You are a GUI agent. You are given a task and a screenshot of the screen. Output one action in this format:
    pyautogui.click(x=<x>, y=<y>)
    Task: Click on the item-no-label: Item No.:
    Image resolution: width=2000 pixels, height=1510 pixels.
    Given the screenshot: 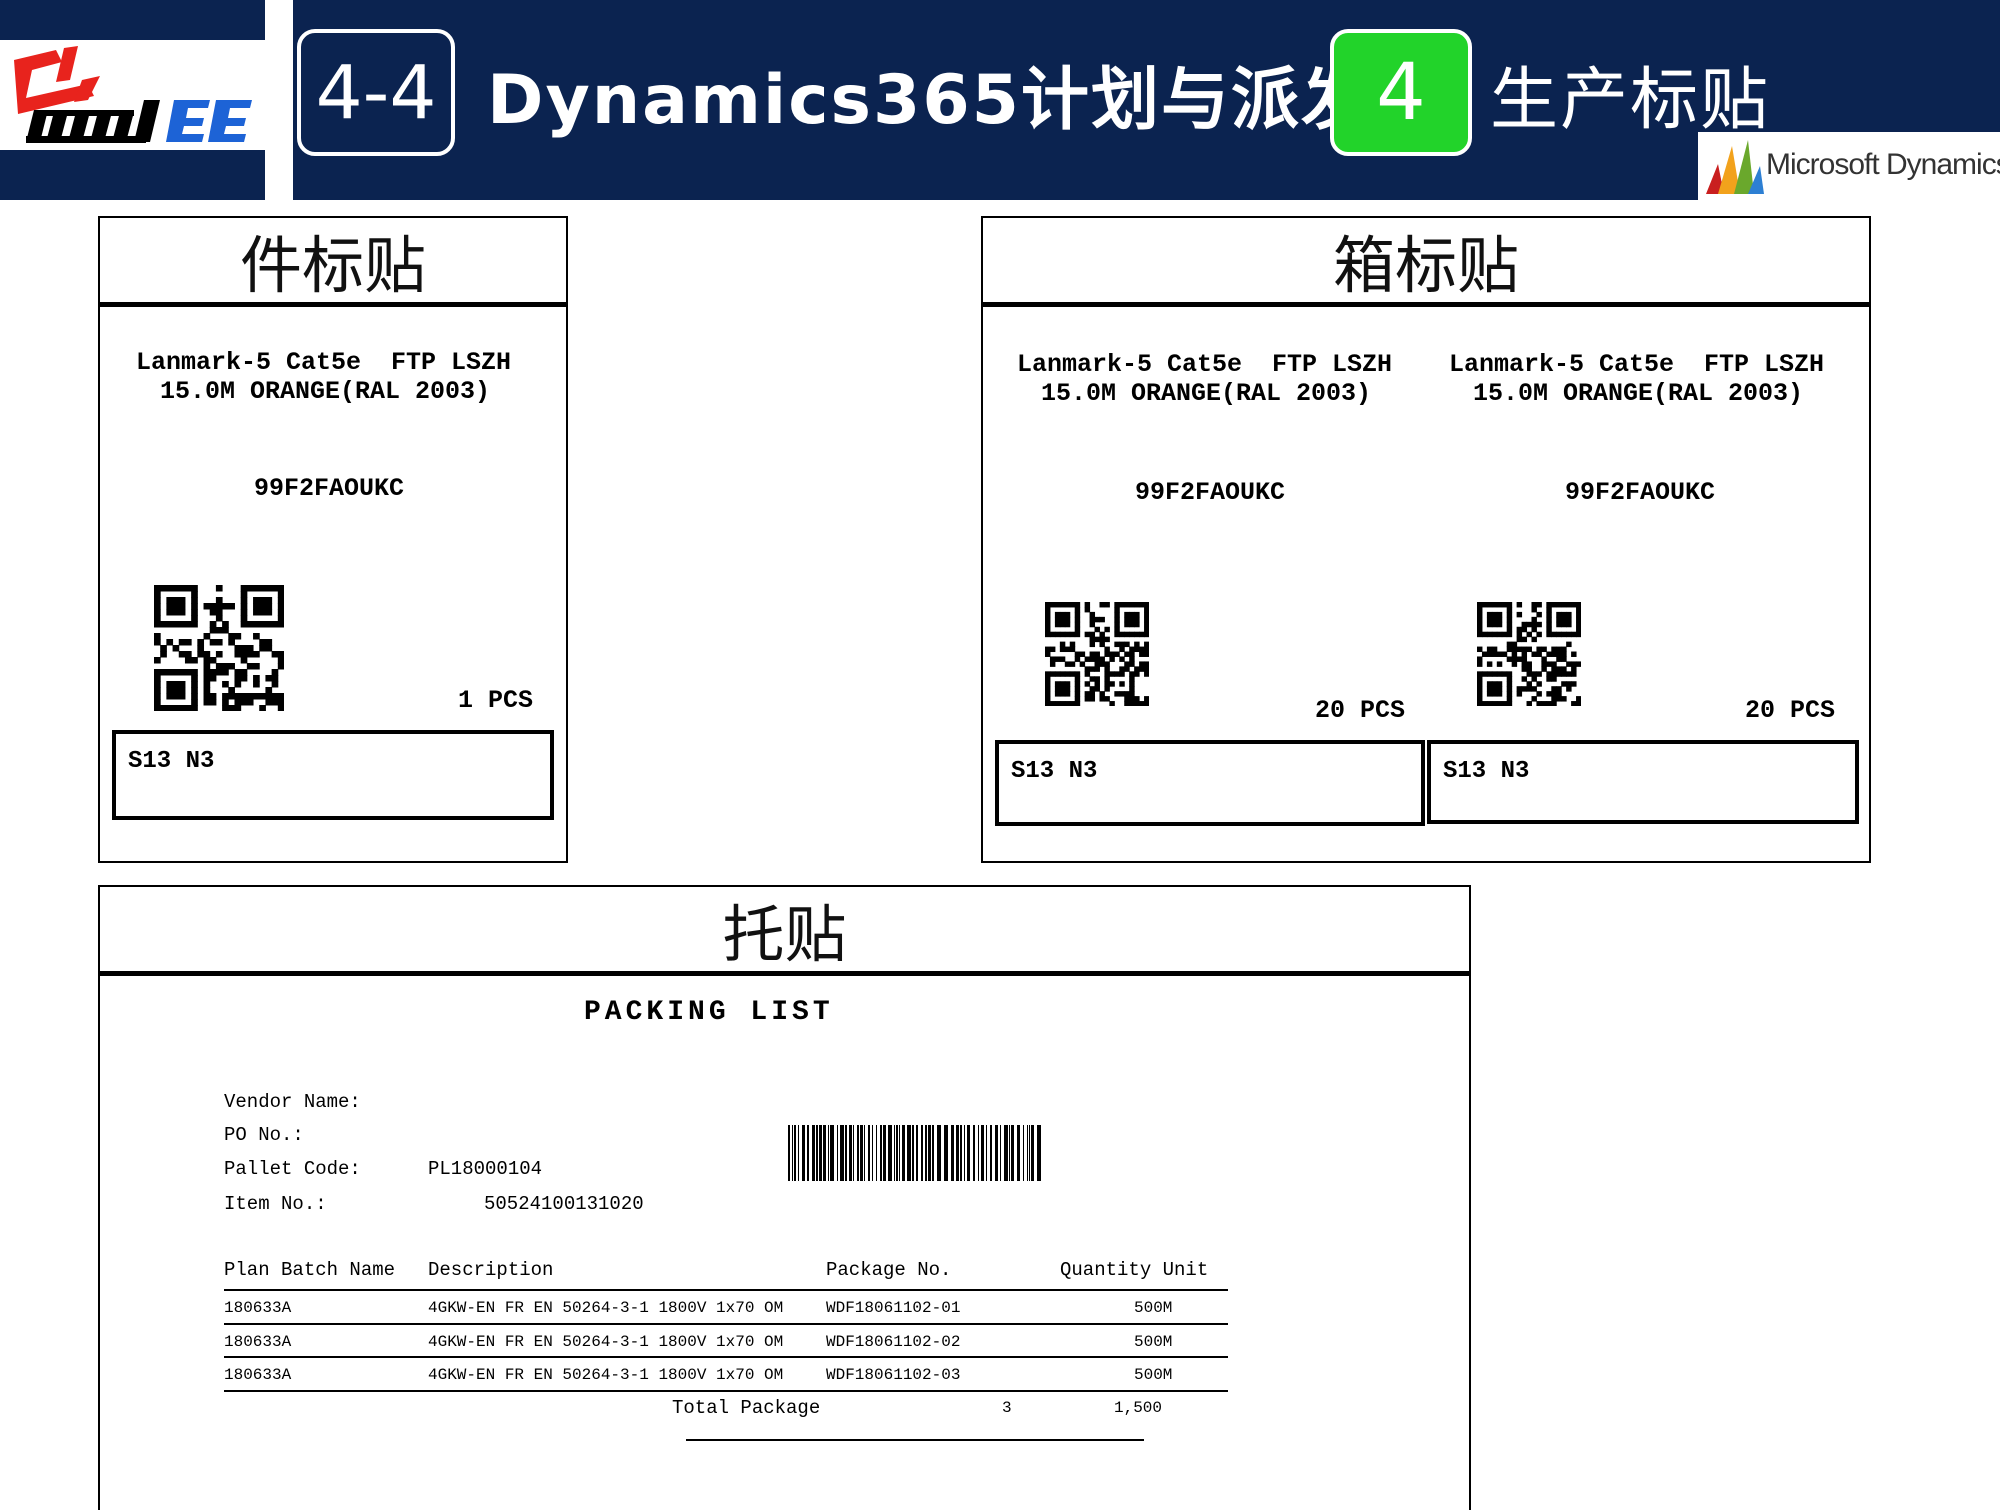 What is the action you would take?
    pyautogui.click(x=275, y=1204)
    